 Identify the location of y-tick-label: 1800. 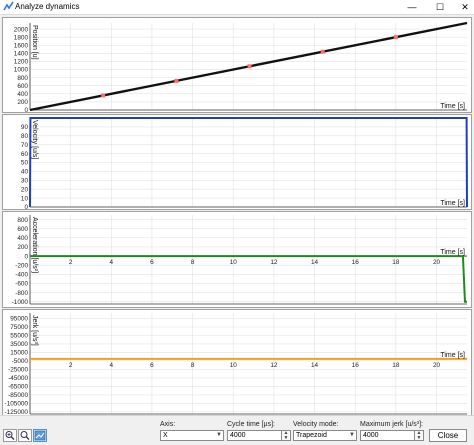
(21, 37).